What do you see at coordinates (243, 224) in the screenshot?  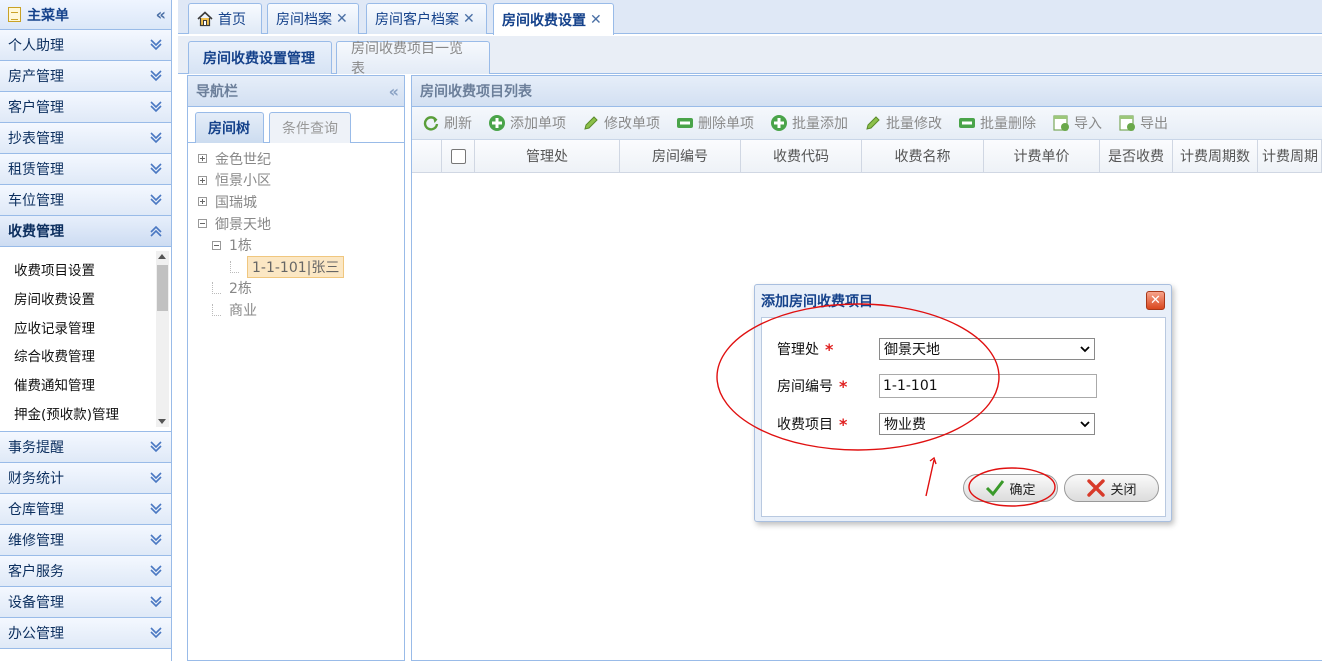 I see `tree-node-label: 御景天地` at bounding box center [243, 224].